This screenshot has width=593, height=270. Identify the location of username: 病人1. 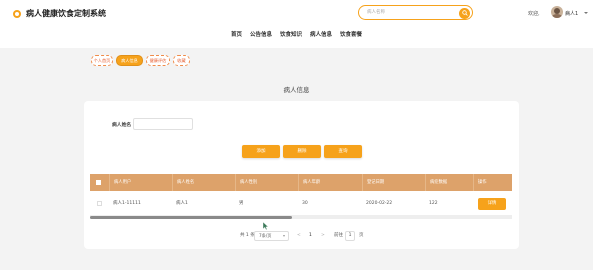
(571, 13).